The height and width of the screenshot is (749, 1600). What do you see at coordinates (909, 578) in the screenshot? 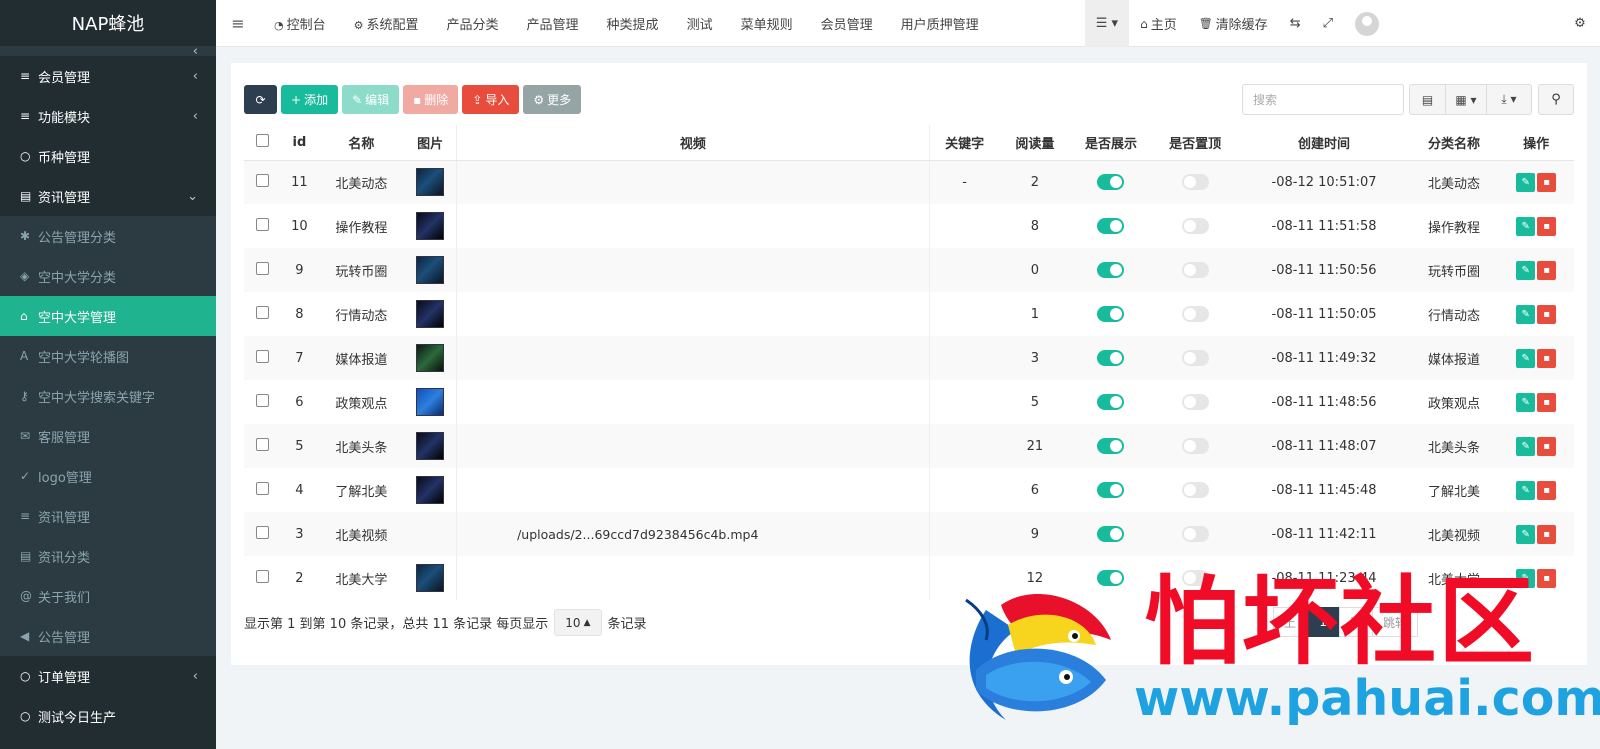
I see `table-row: 2 北美大学 12 -08-11 11:23:44 北美大学 ✎ ▪` at bounding box center [909, 578].